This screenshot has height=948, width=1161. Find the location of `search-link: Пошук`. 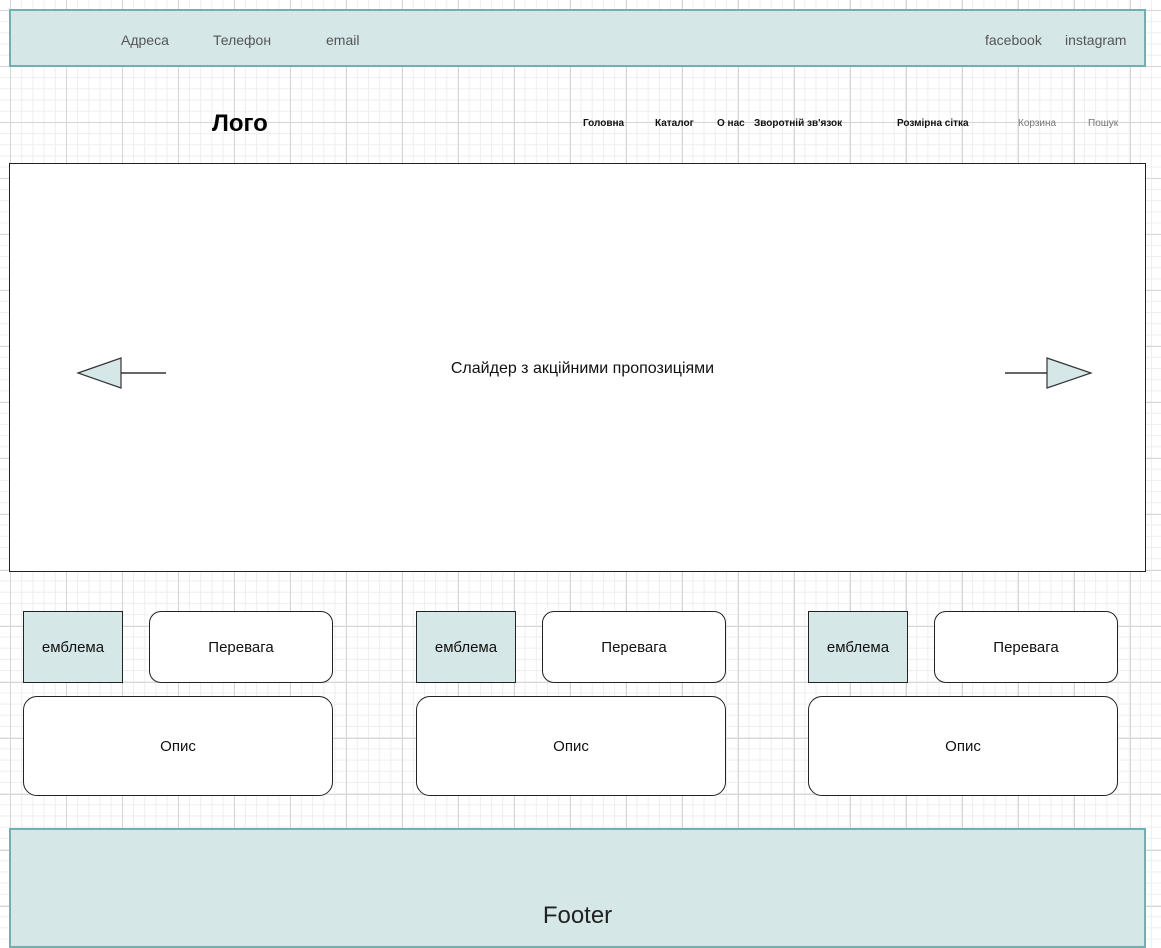

search-link: Пошук is located at coordinates (1103, 123).